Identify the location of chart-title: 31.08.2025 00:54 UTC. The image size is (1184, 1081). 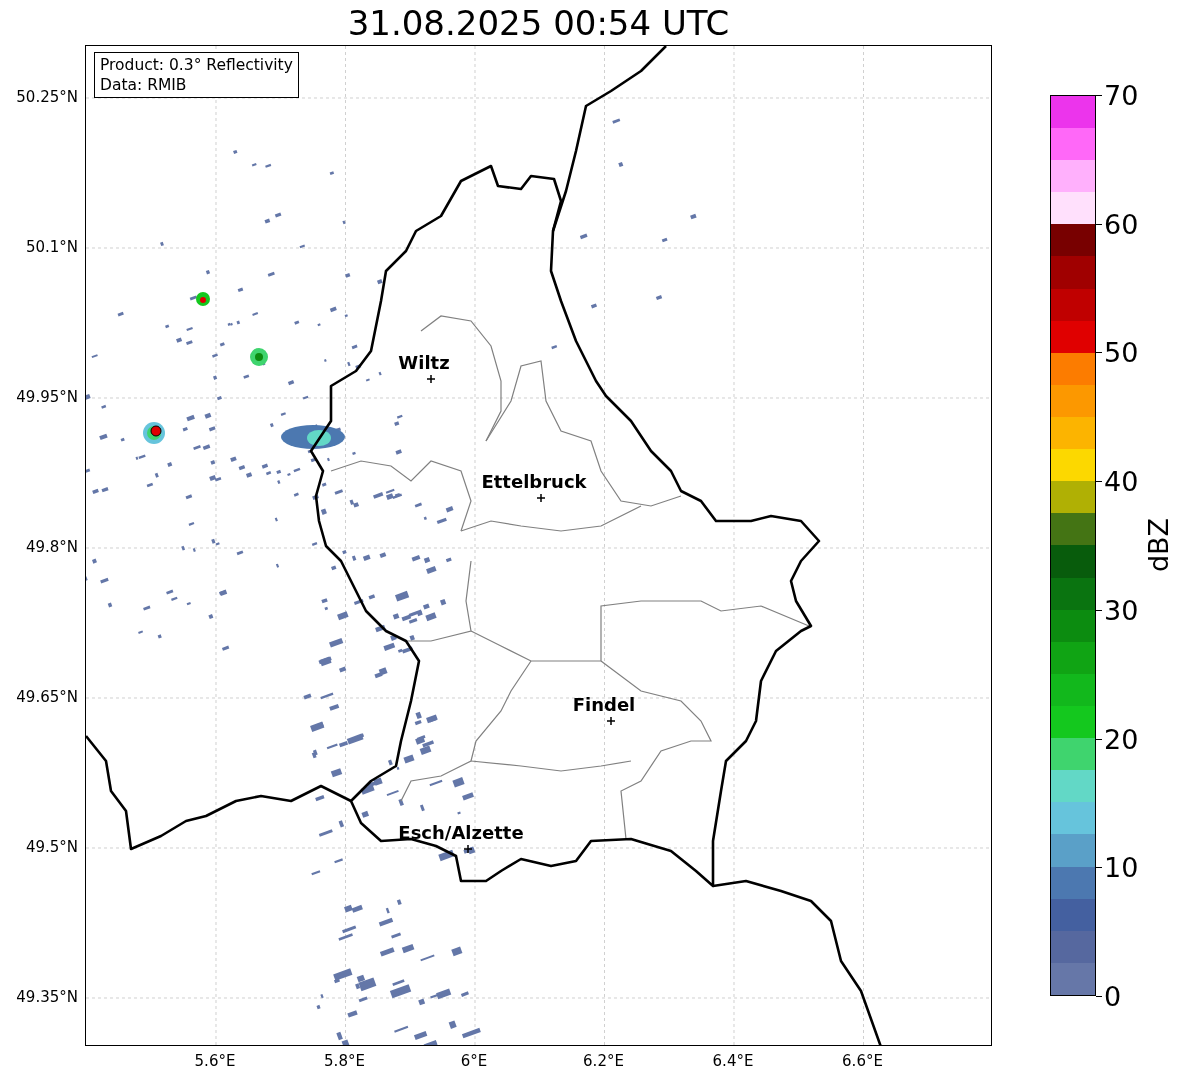
(538, 23).